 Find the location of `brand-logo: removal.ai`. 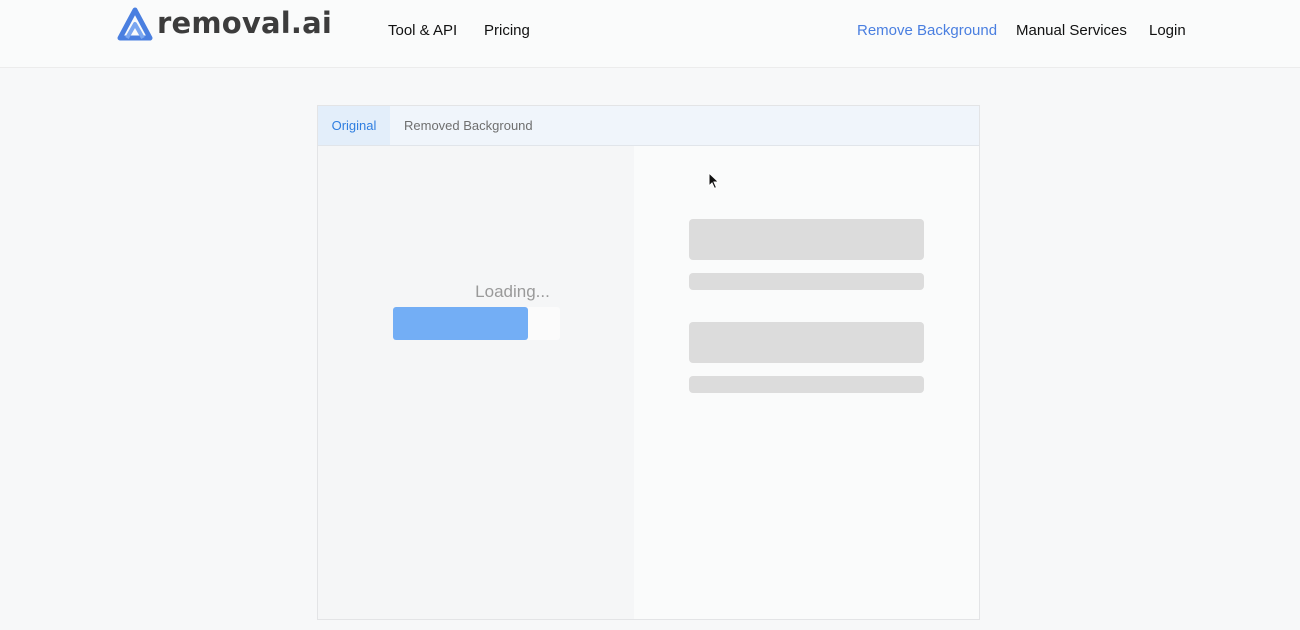

brand-logo: removal.ai is located at coordinates (223, 23).